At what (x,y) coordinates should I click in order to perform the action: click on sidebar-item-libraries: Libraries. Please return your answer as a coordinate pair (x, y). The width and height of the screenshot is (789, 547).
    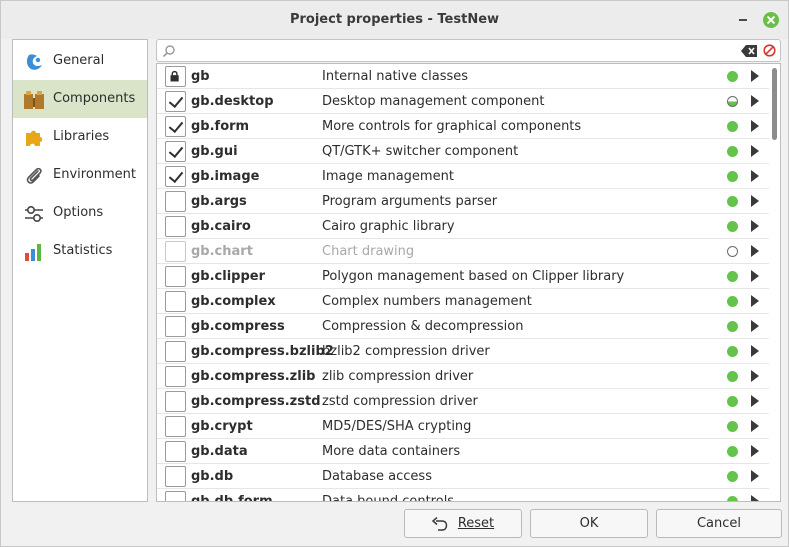
    Looking at the image, I should click on (80, 137).